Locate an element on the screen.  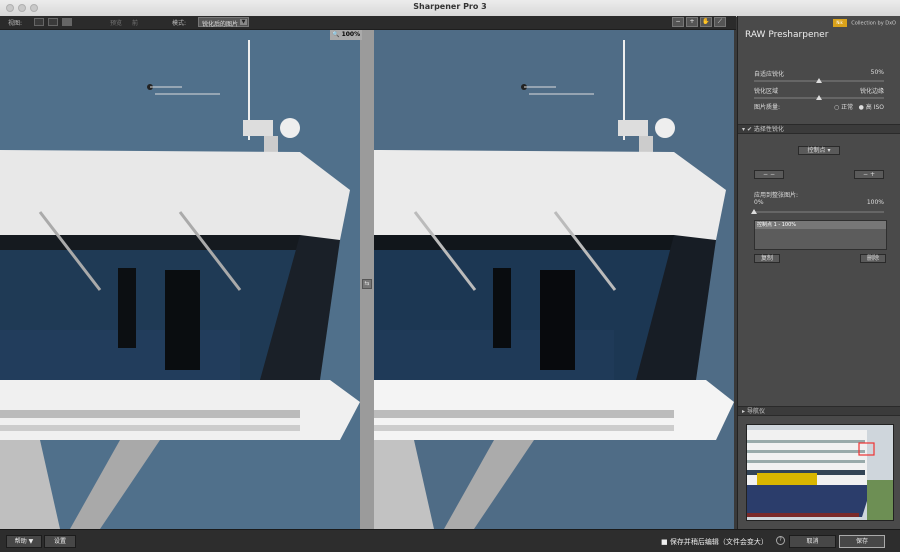
zoom-out-icon: − is located at coordinates (678, 22).